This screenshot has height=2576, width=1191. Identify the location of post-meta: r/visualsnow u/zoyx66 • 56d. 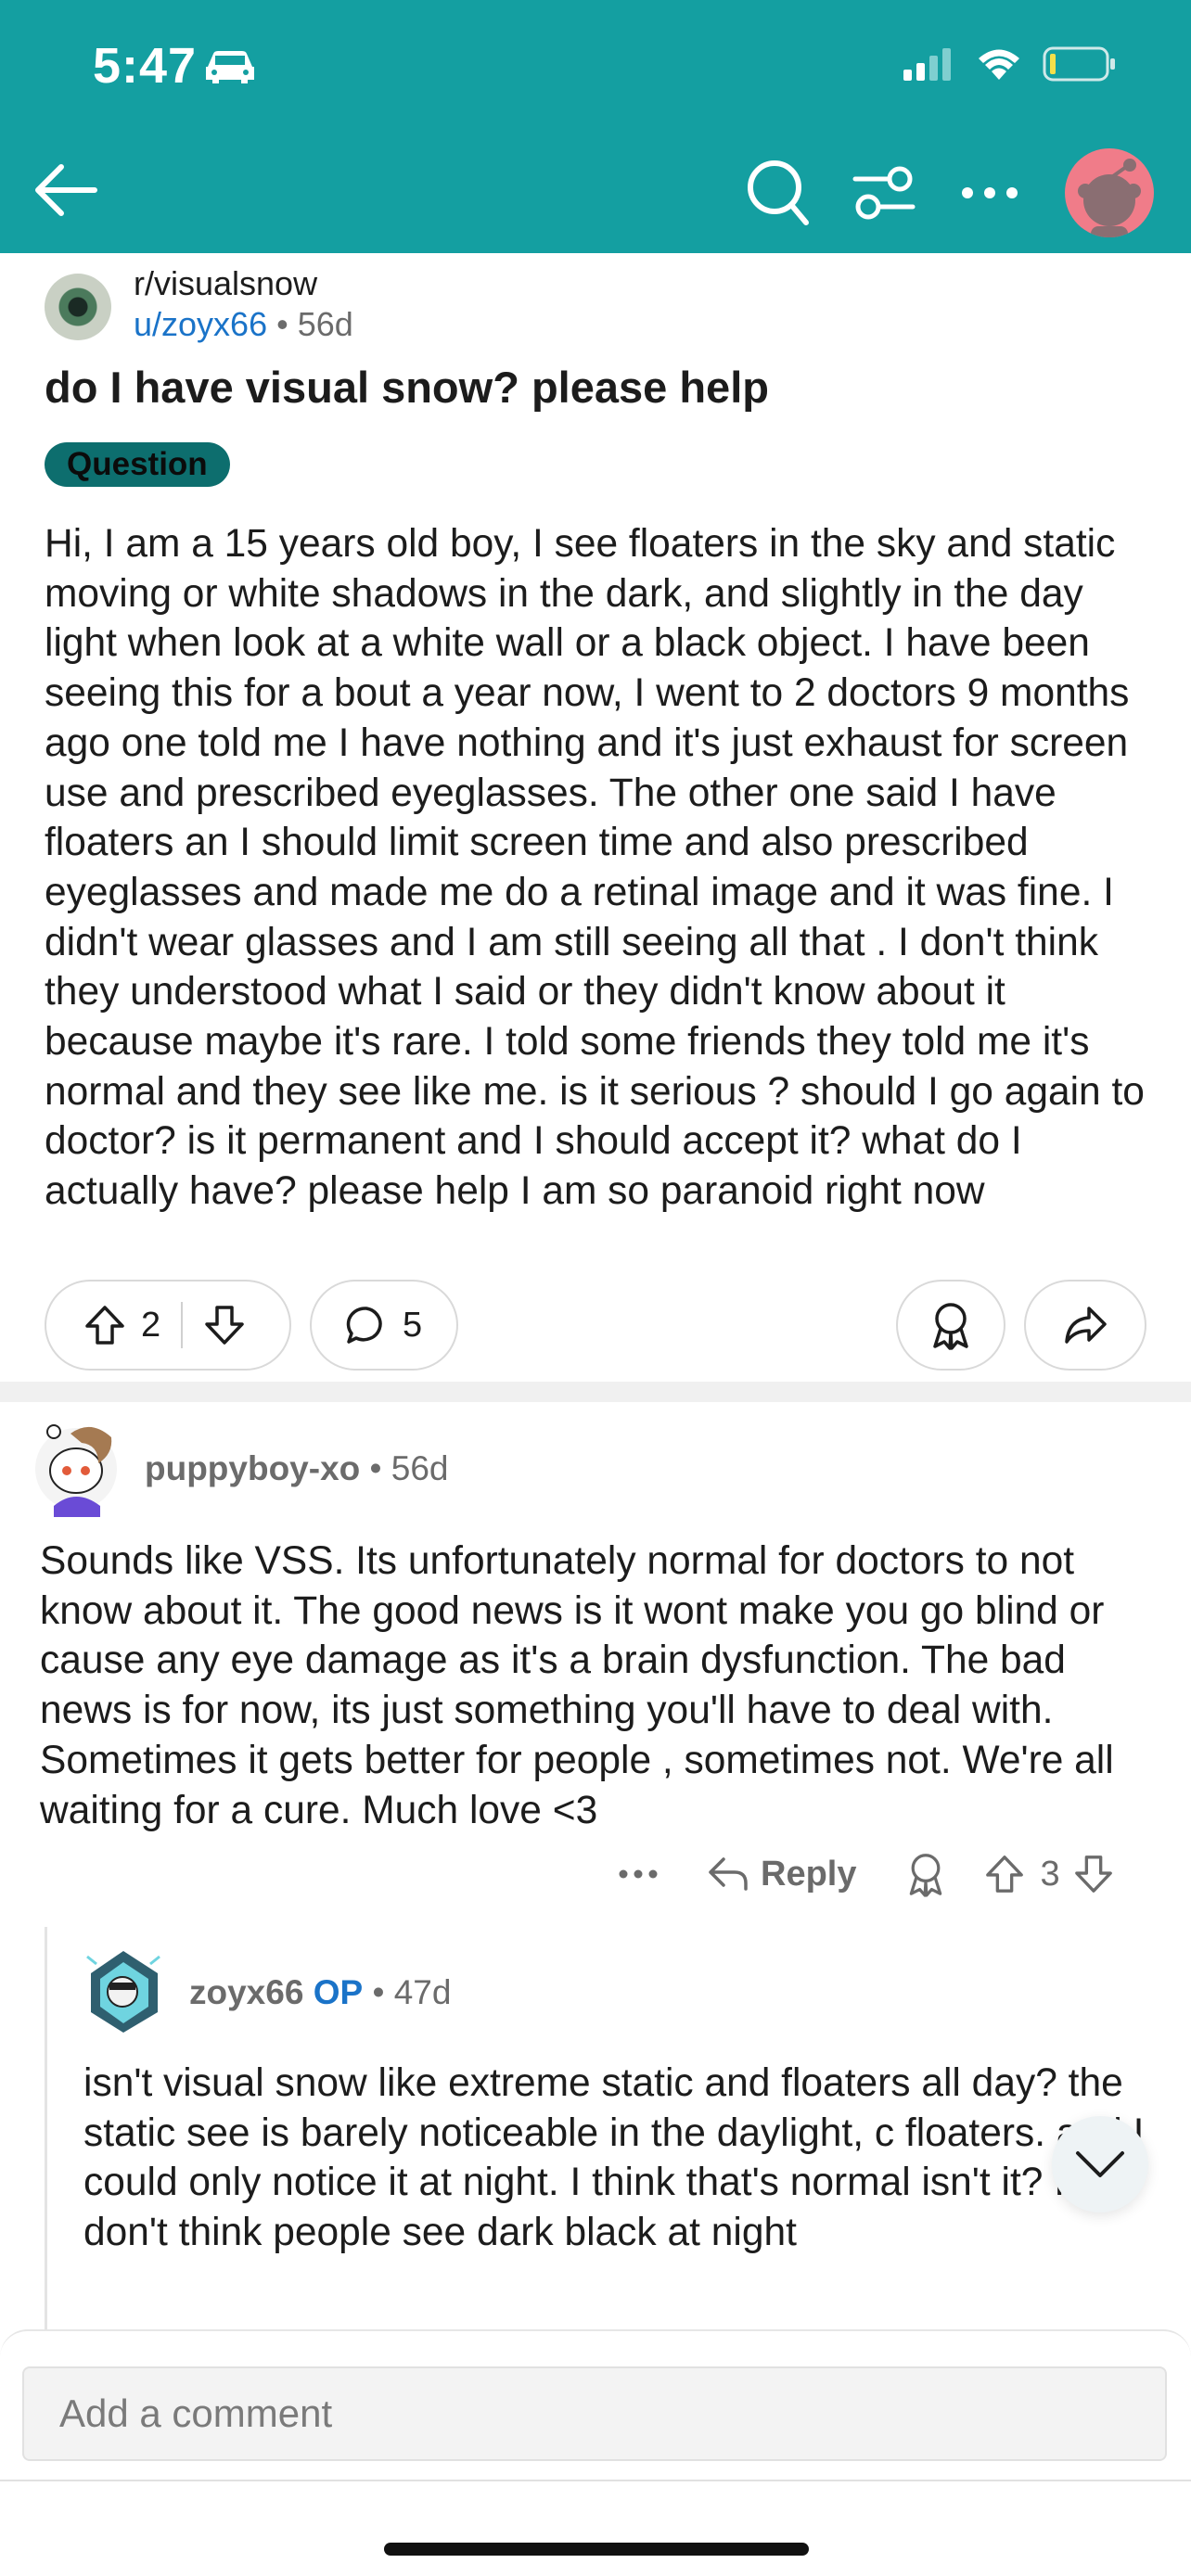
(199, 305).